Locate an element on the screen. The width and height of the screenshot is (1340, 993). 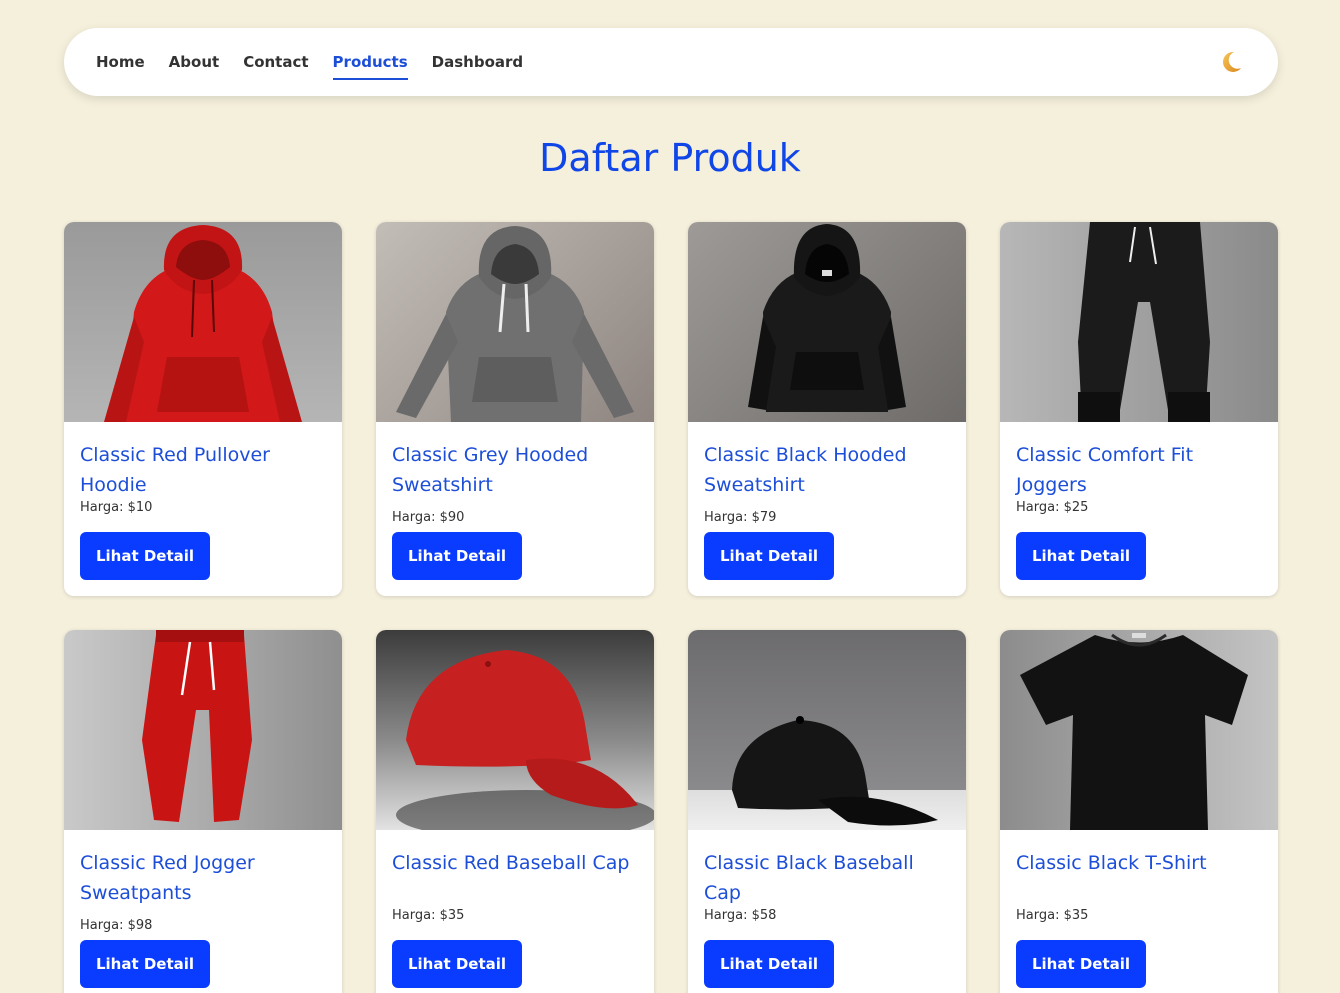
moon-icon is located at coordinates (1232, 61).